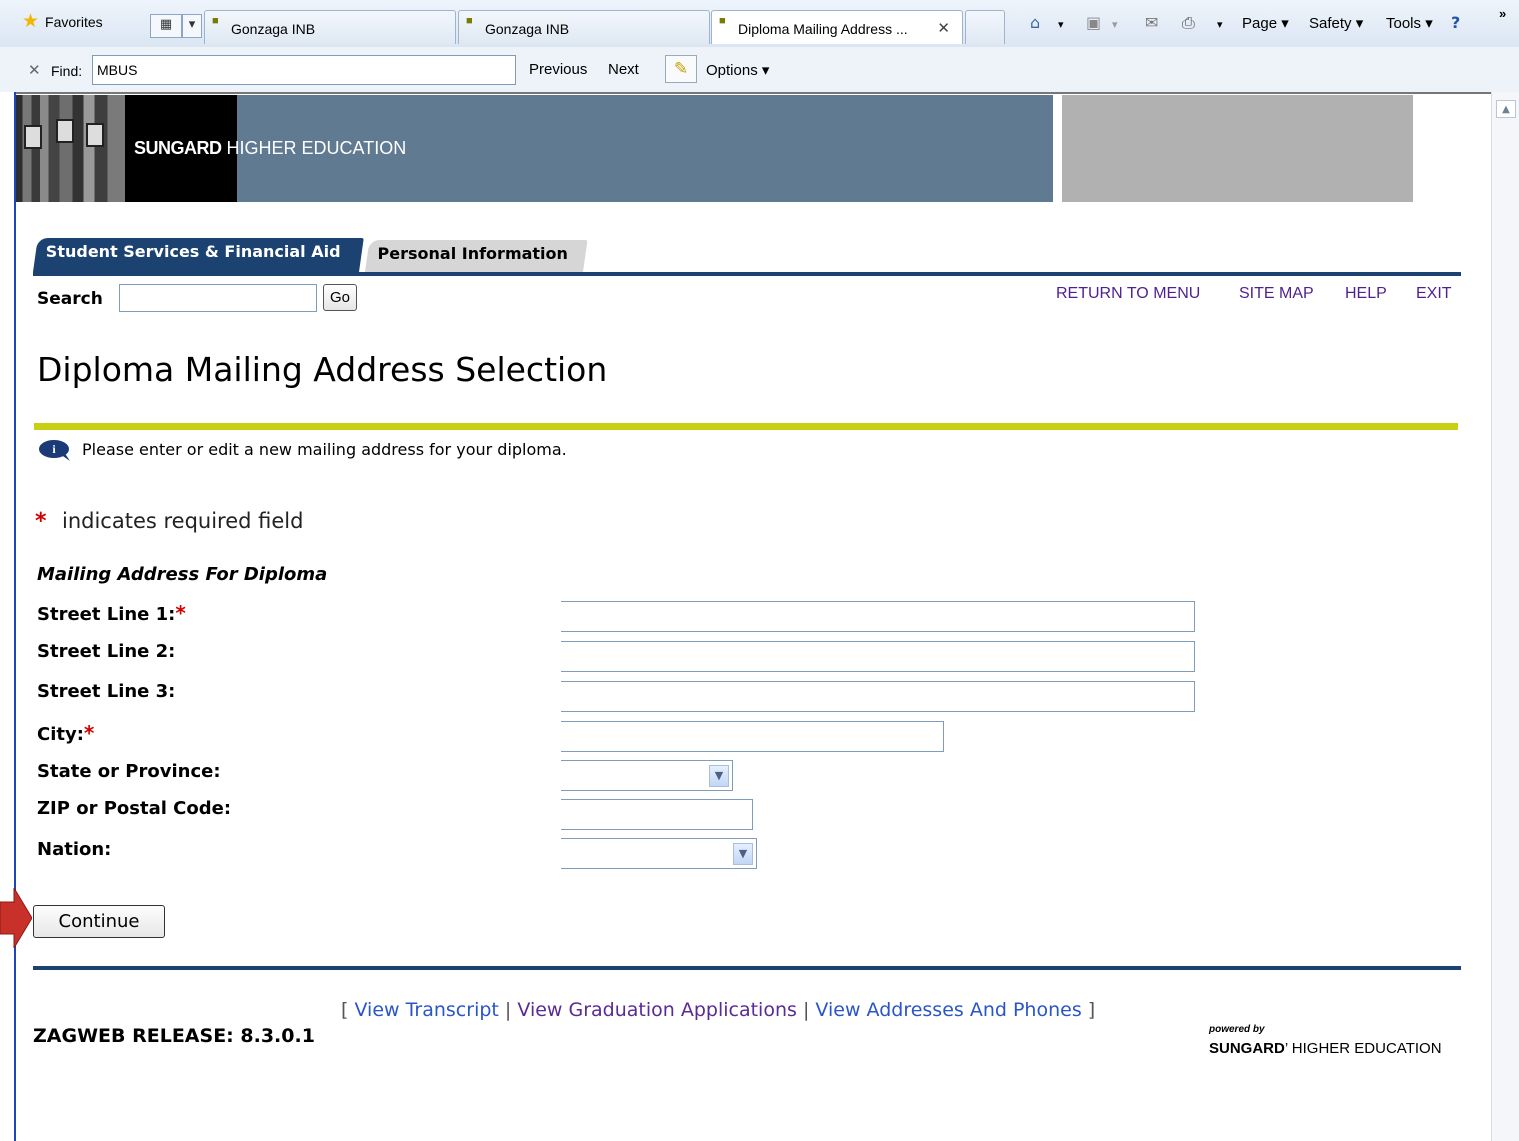 The image size is (1519, 1141). I want to click on state-select: ▼, so click(647, 775).